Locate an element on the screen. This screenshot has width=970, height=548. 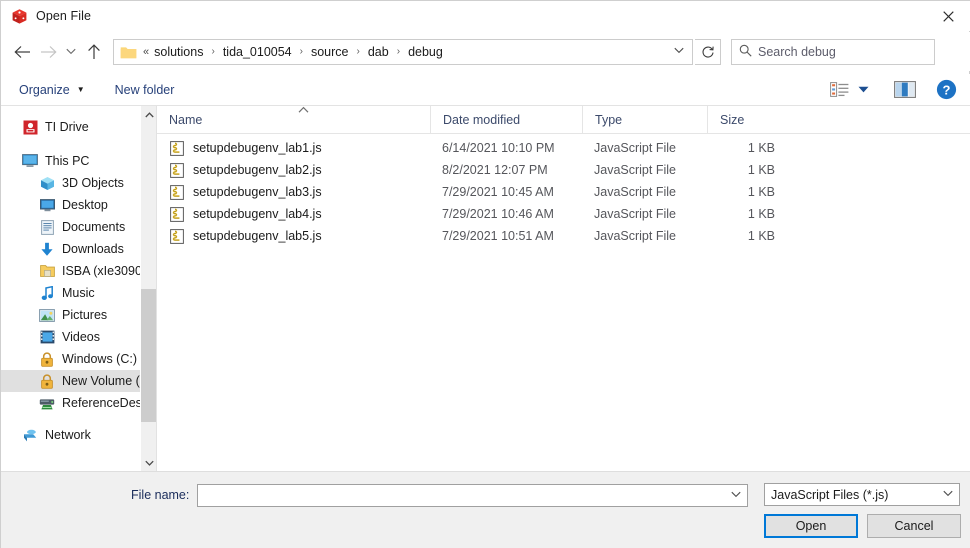
address-dropdown-button is located at coordinates (679, 51).